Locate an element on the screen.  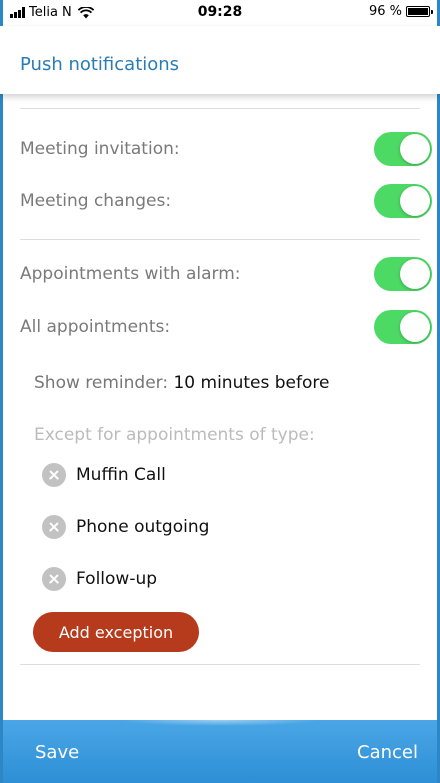
footer-glow is located at coordinates (220, 723).